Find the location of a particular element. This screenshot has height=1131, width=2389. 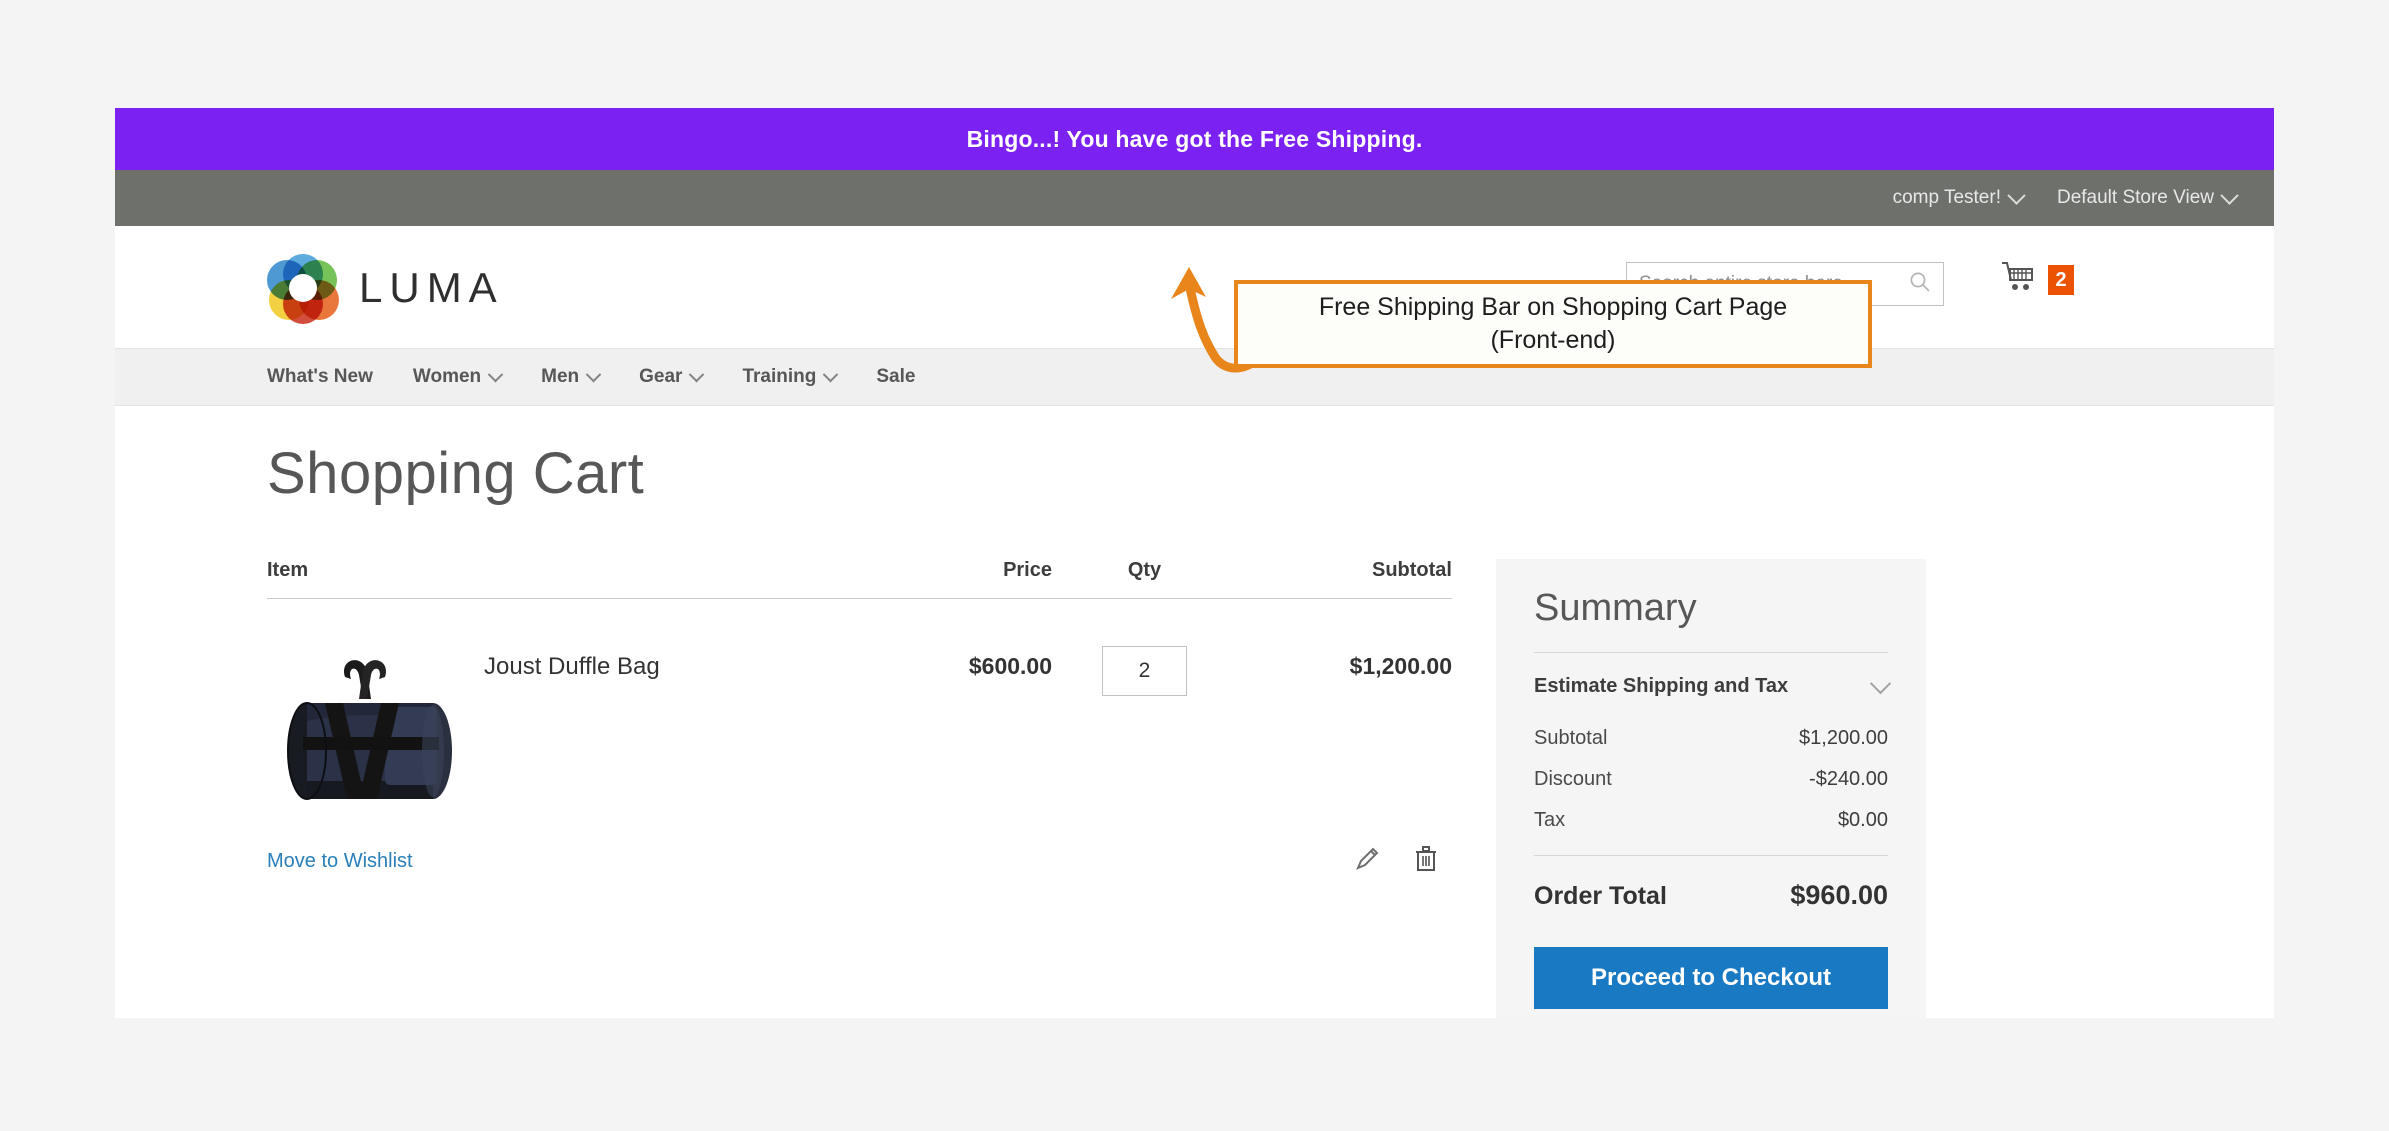

cart-item-subtotal: $1,200.00 is located at coordinates (1400, 666).